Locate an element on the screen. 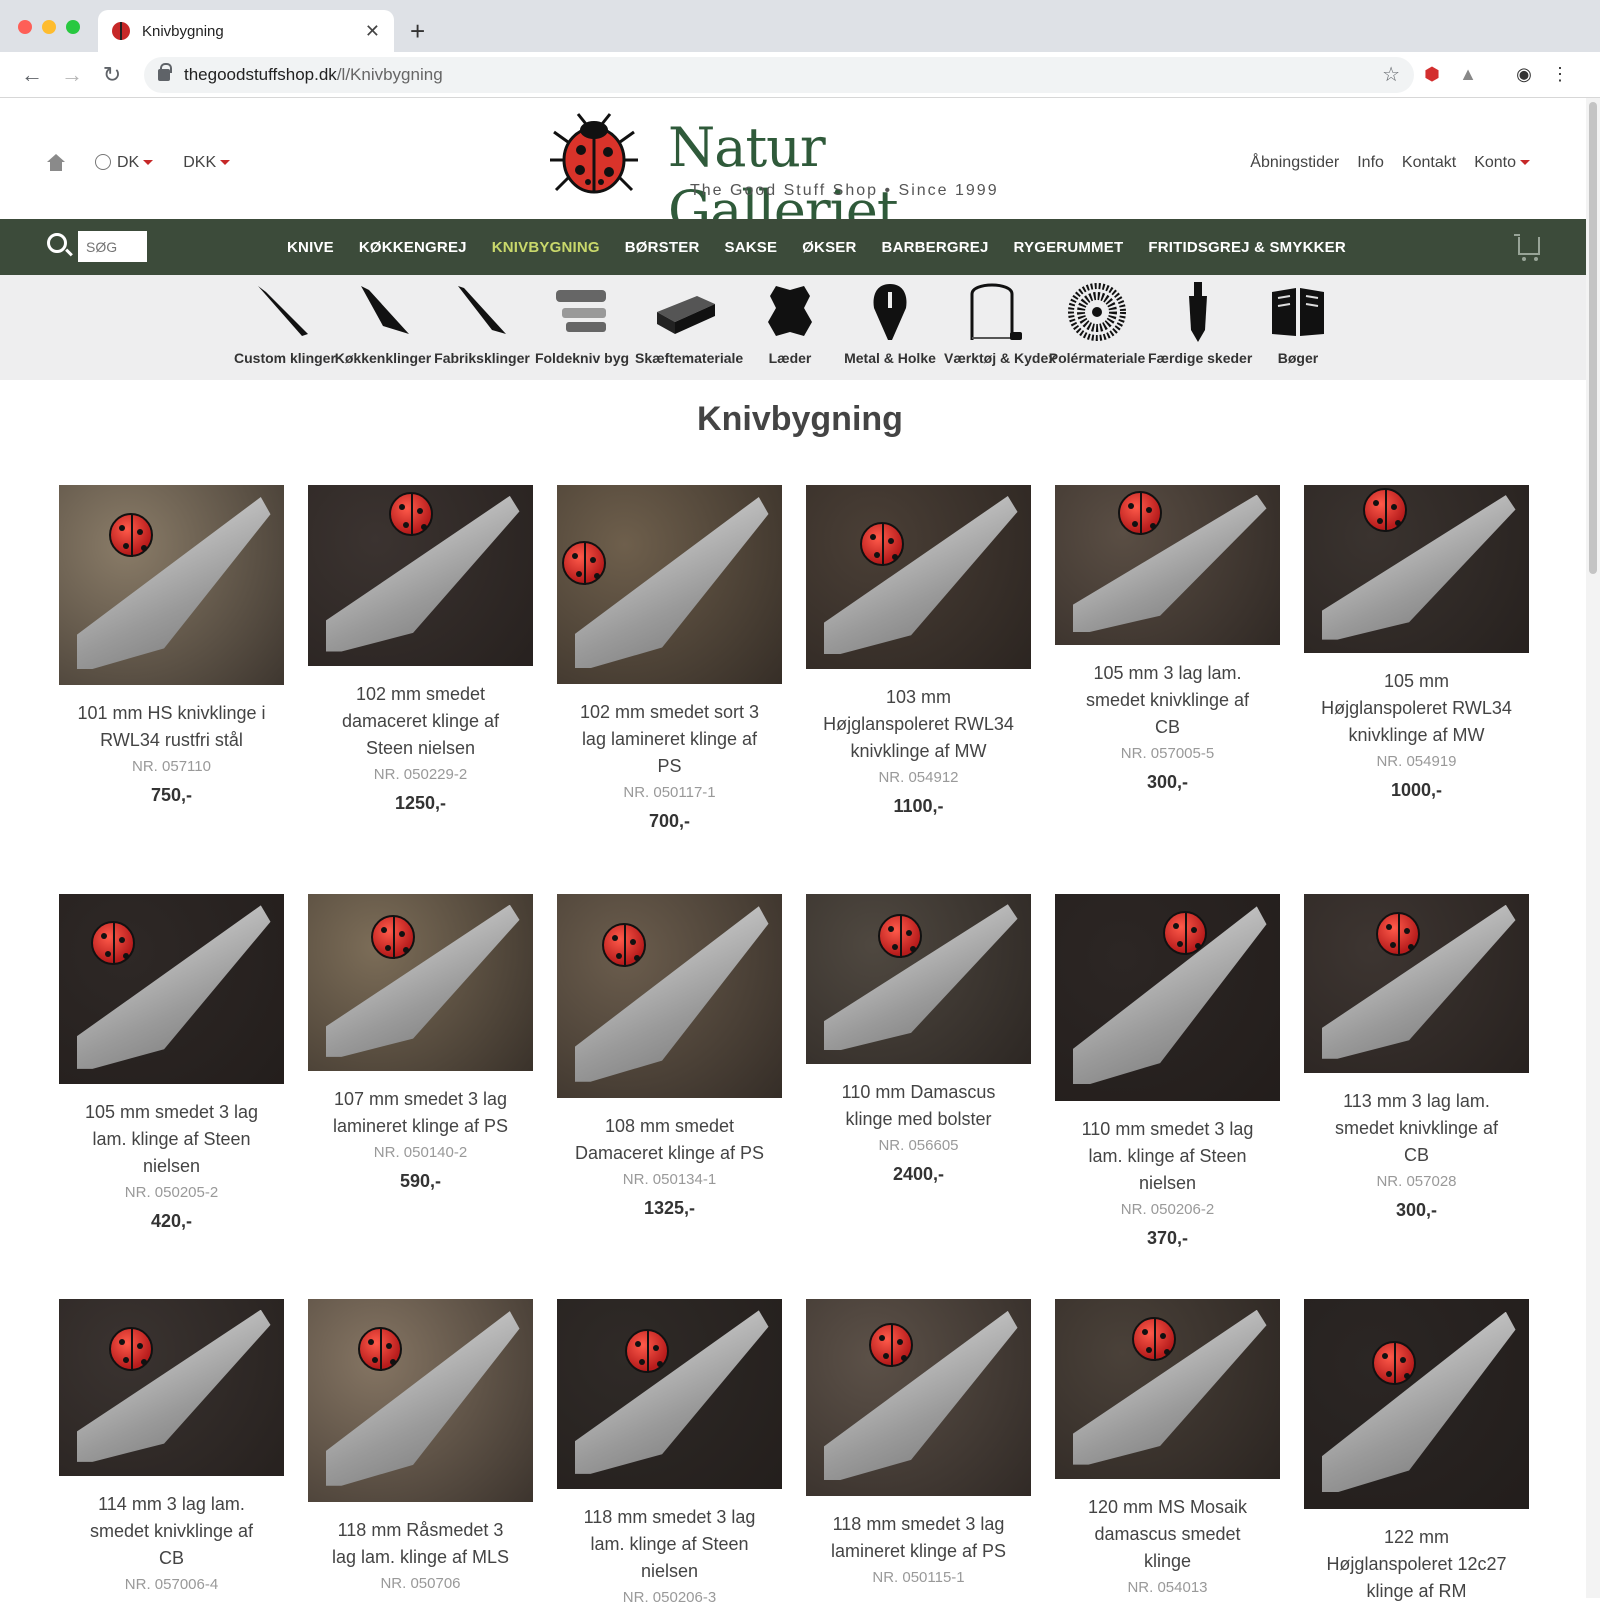 The image size is (1600, 1616). nav-item-kokkengrej: KØKKENGREJ is located at coordinates (413, 247).